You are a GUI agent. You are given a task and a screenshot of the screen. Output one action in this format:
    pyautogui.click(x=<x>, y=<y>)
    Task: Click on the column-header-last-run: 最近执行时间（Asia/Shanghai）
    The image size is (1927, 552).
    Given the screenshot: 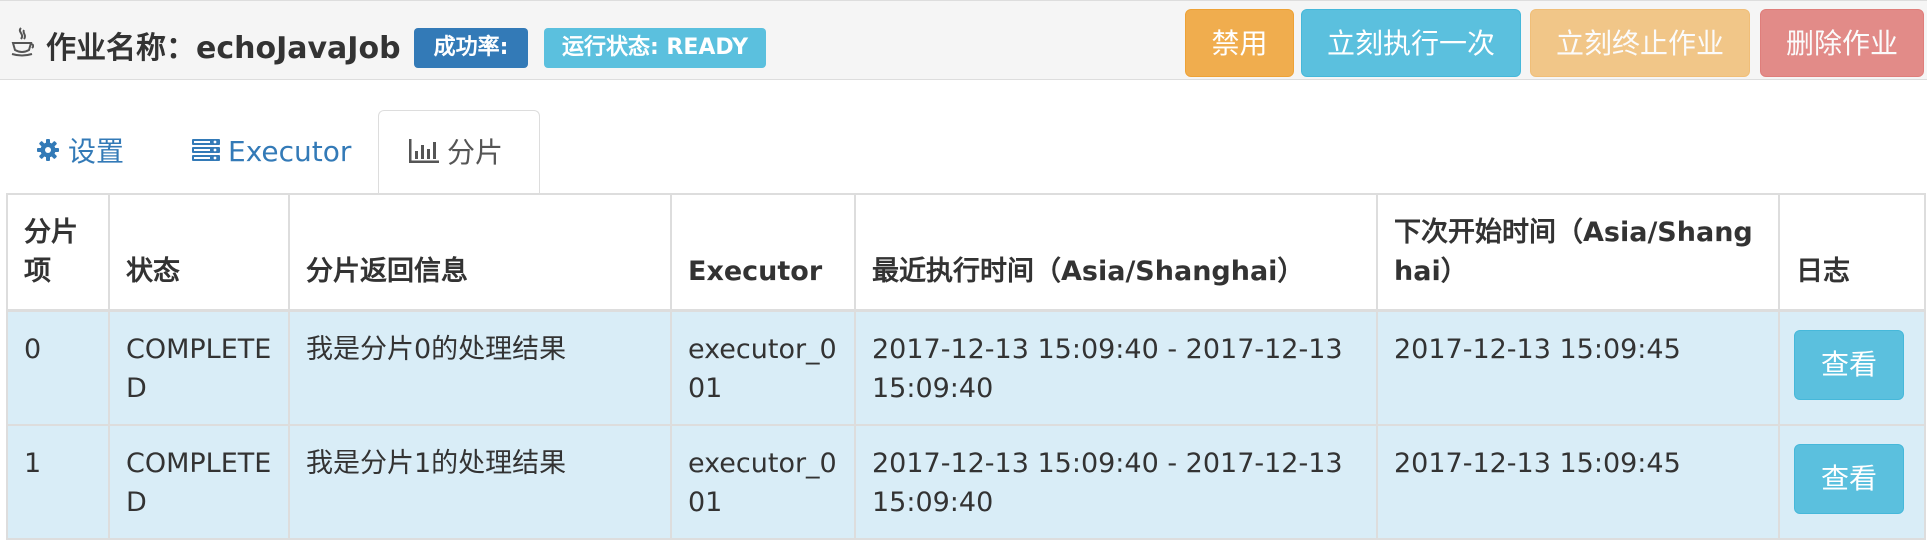 What is the action you would take?
    pyautogui.click(x=1116, y=252)
    